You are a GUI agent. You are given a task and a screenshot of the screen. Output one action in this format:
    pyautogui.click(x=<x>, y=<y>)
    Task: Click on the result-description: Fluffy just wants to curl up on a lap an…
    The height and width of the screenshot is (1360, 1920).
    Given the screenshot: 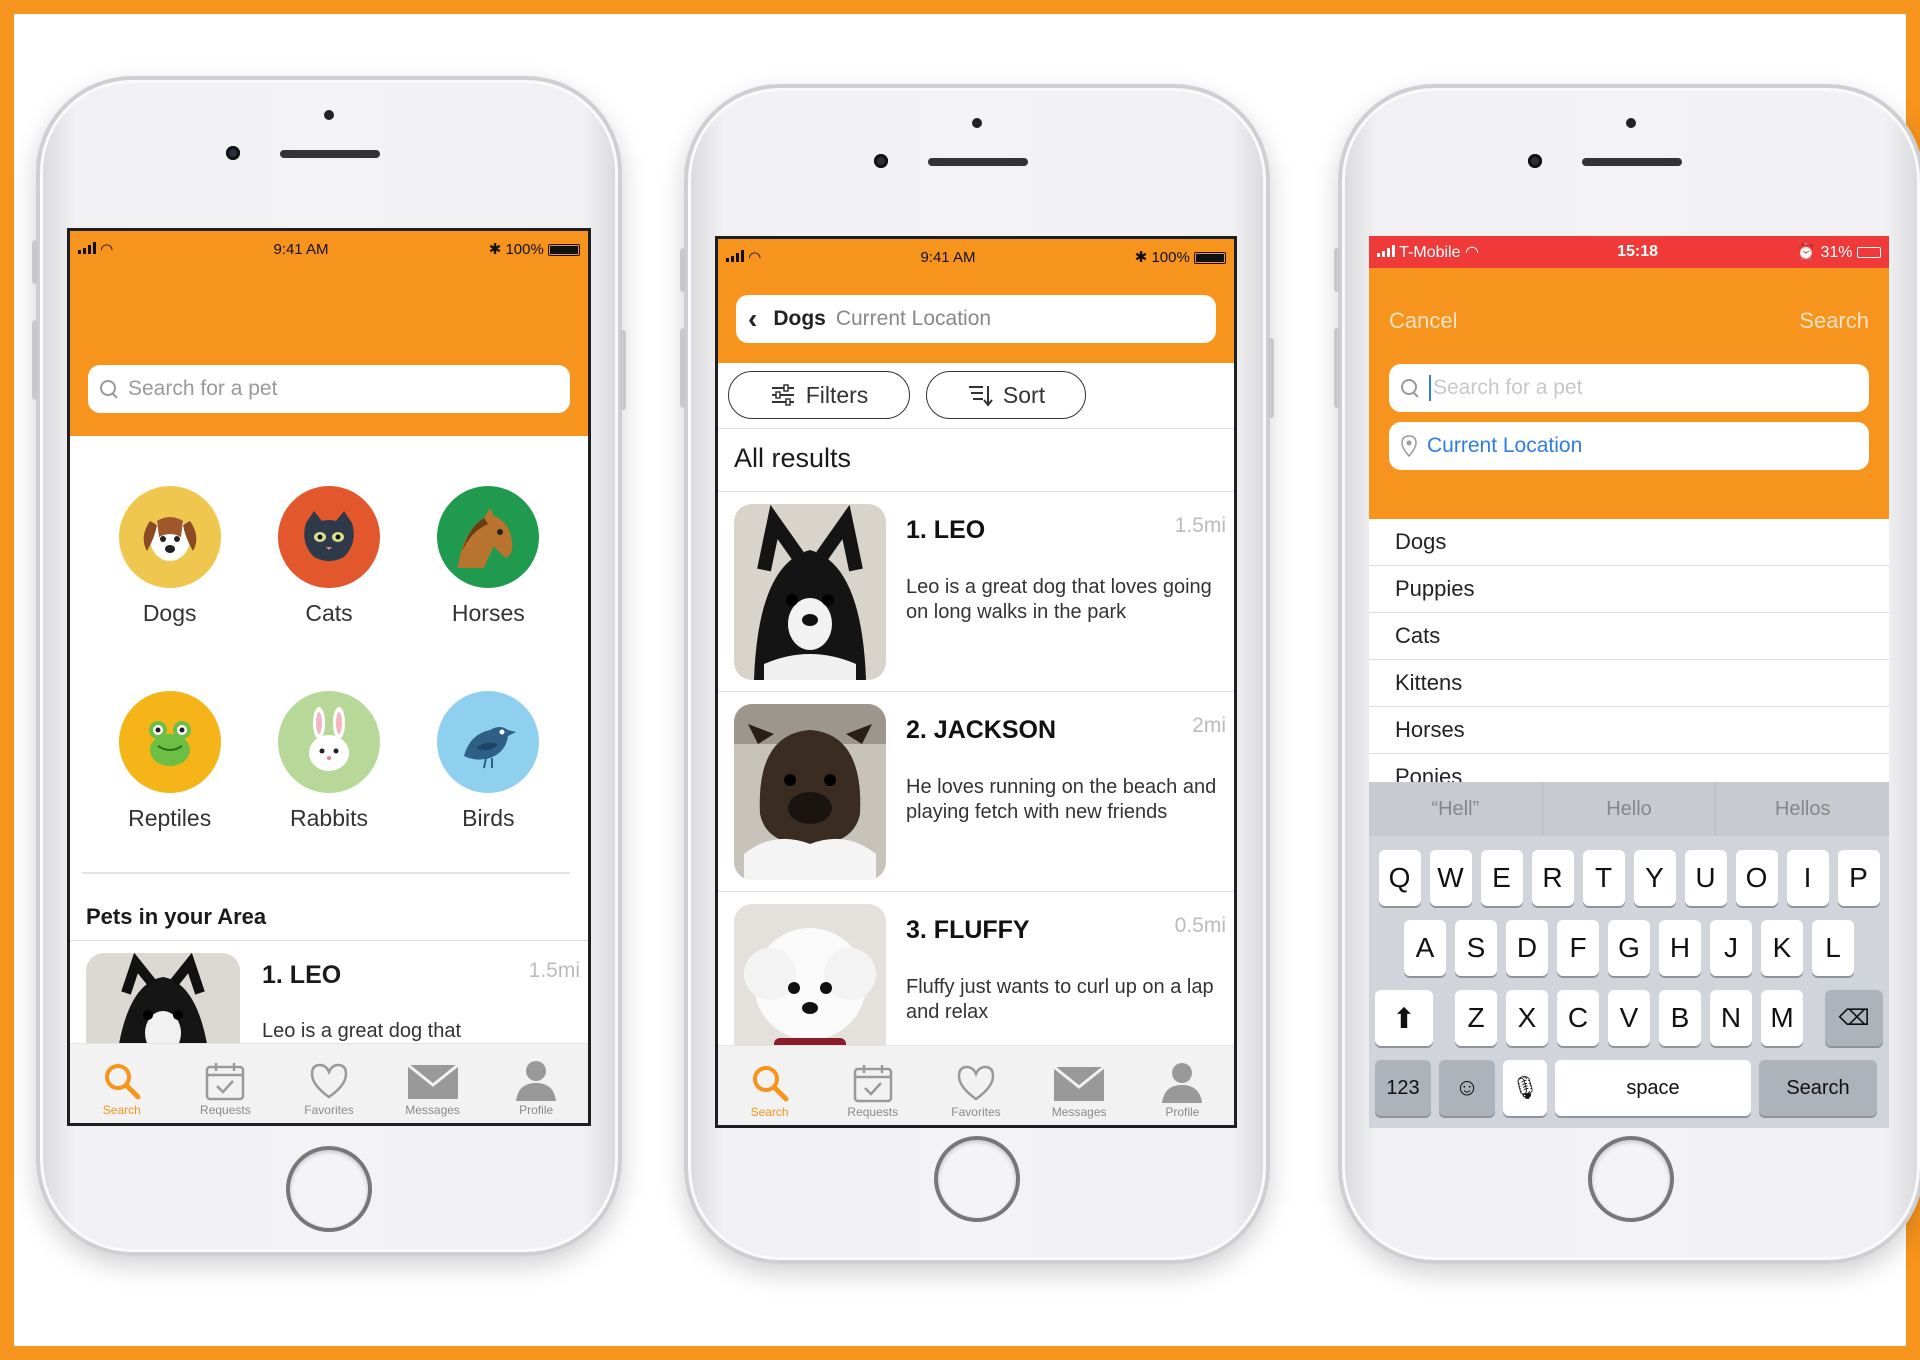 What is the action you would take?
    pyautogui.click(x=1060, y=999)
    